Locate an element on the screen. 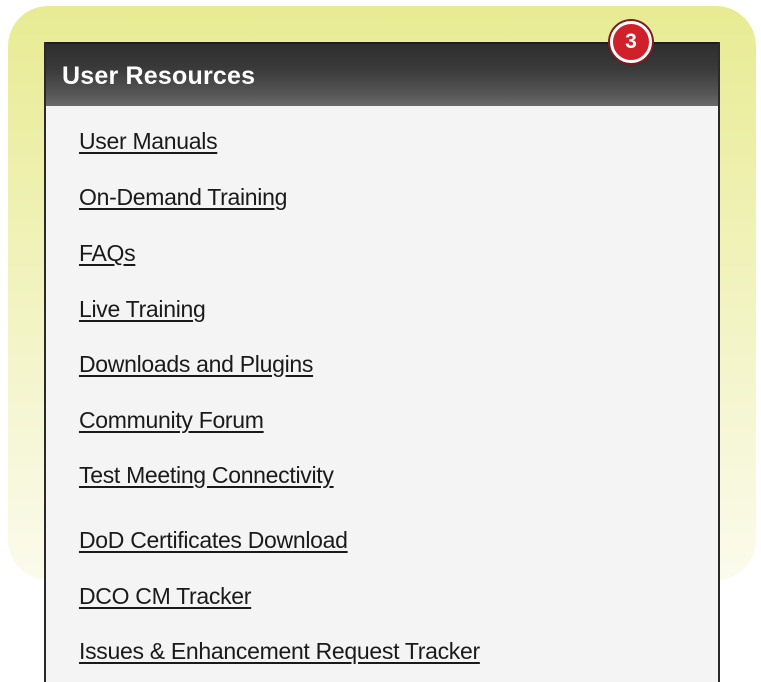 The width and height of the screenshot is (761, 682). list-item: DCO CM Tracker is located at coordinates (165, 596).